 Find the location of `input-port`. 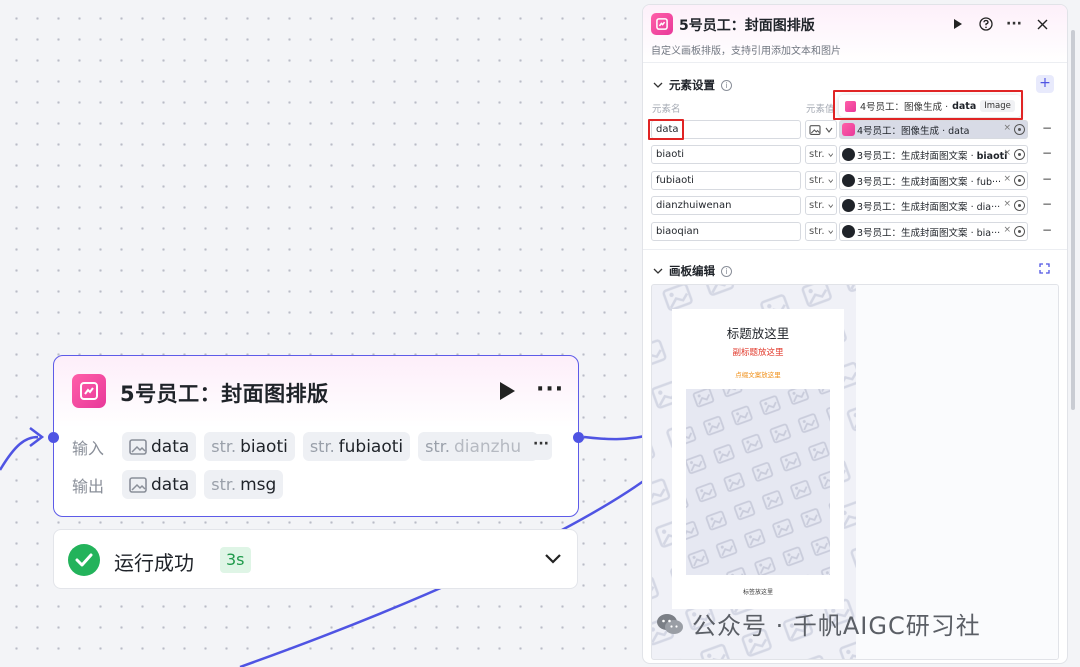

input-port is located at coordinates (53, 437).